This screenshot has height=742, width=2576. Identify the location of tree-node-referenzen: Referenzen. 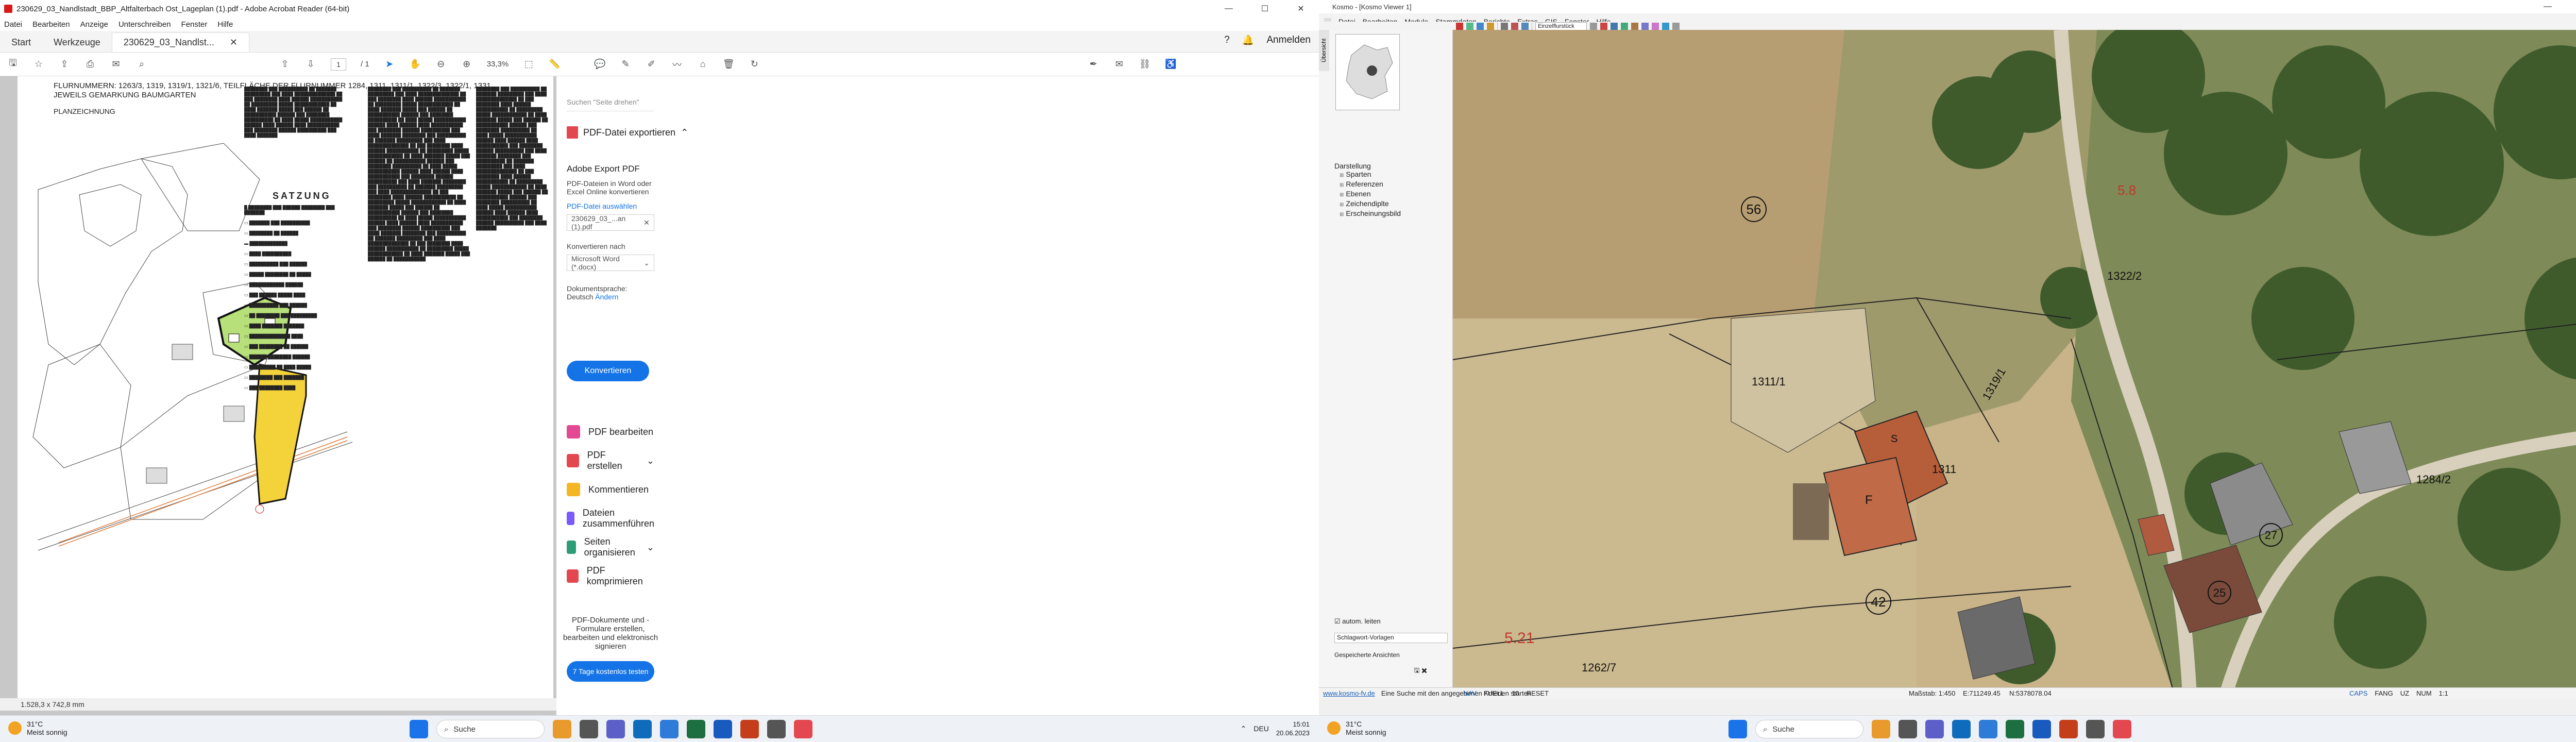
(1367, 185).